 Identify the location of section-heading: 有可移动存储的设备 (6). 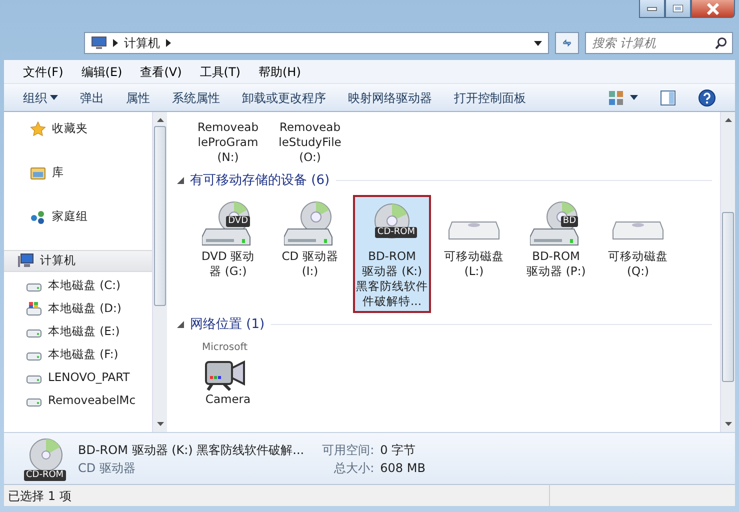
(260, 180).